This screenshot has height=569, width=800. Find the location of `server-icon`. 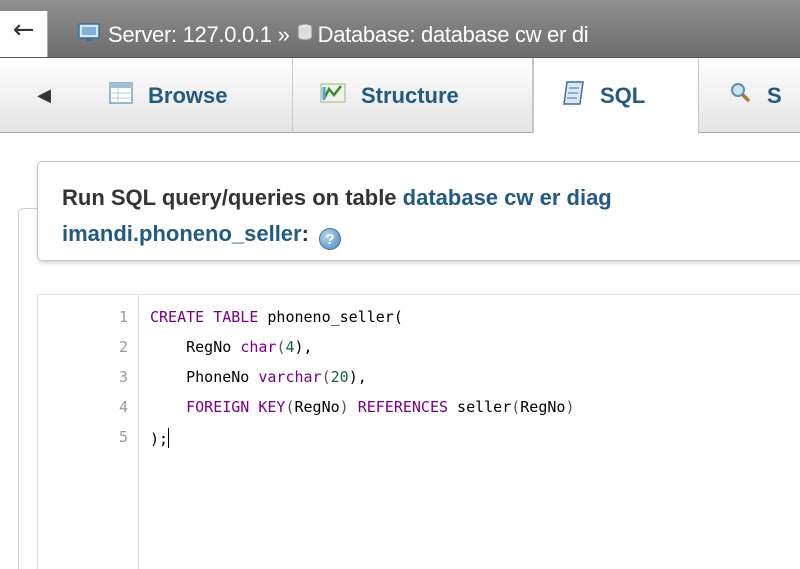

server-icon is located at coordinates (91, 35).